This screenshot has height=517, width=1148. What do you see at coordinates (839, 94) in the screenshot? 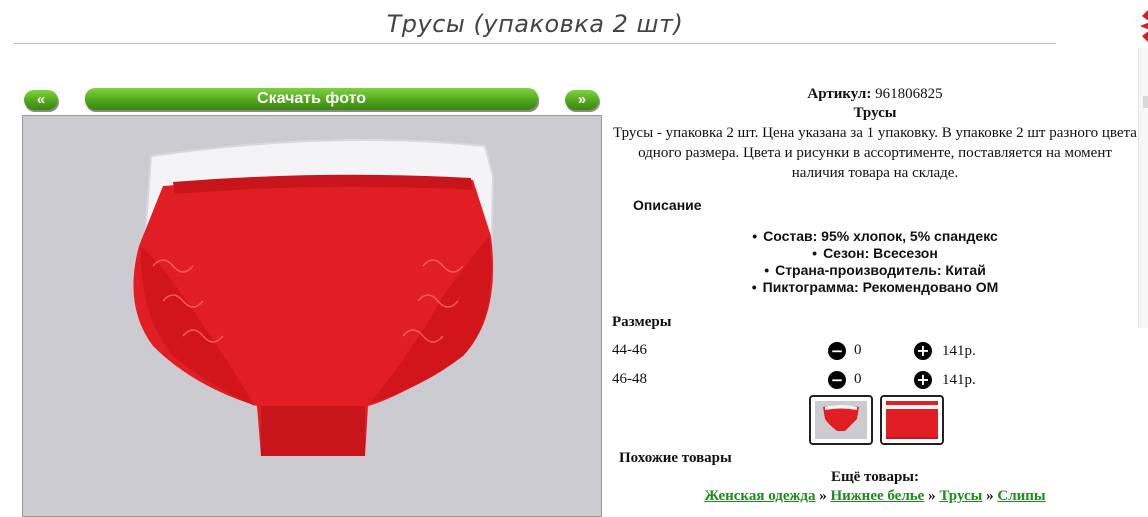
I see `article-label: Артикул:` at bounding box center [839, 94].